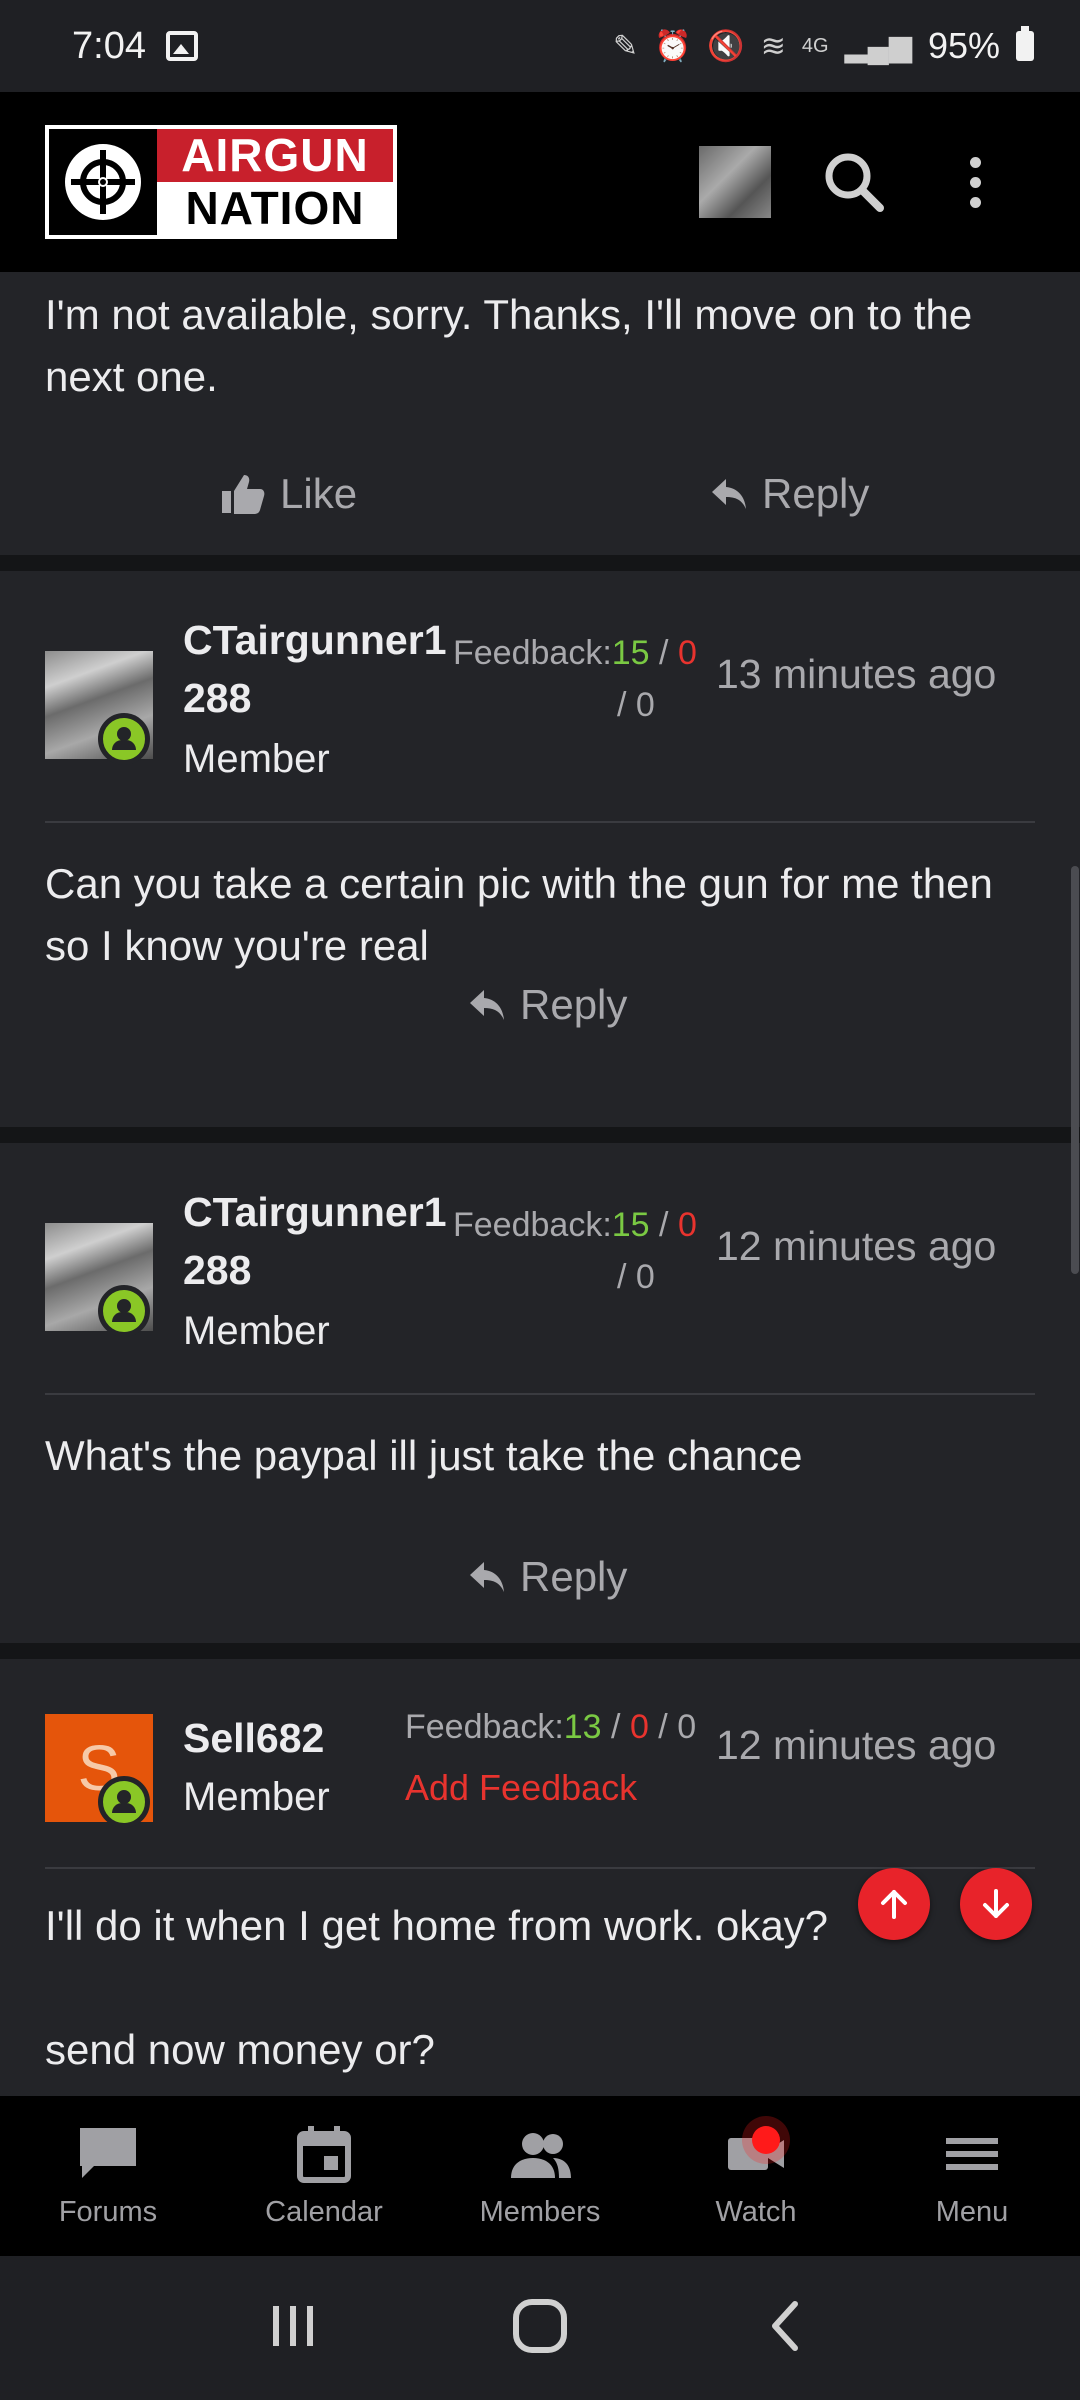 This screenshot has height=2400, width=1080. I want to click on thumbs-up-icon, so click(243, 494).